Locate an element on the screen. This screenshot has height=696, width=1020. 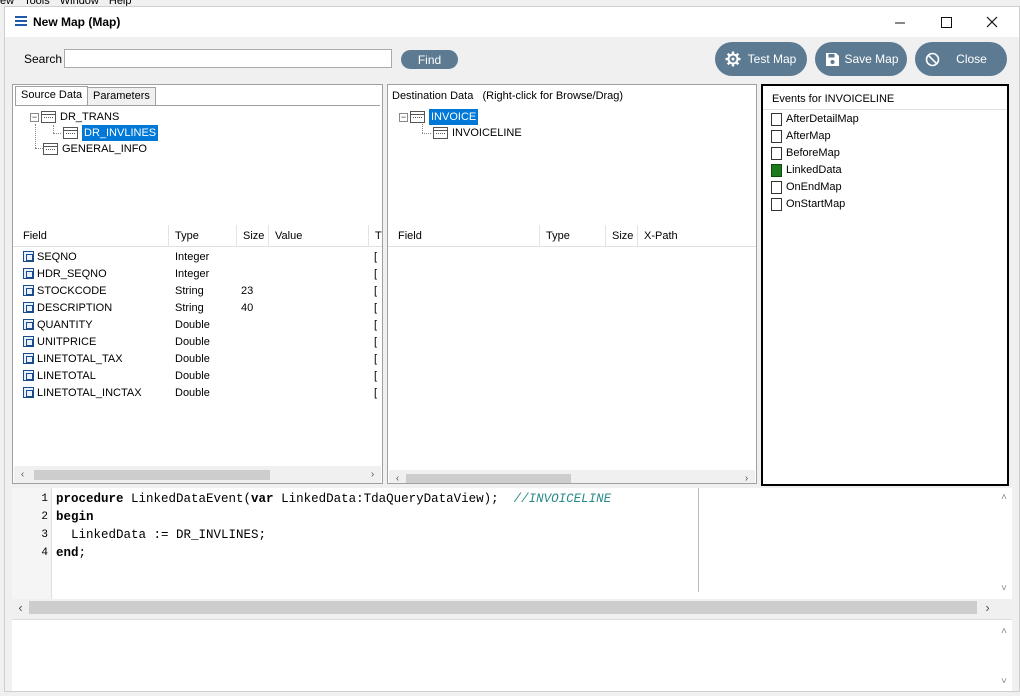
code-keyword: begin is located at coordinates (75, 517).